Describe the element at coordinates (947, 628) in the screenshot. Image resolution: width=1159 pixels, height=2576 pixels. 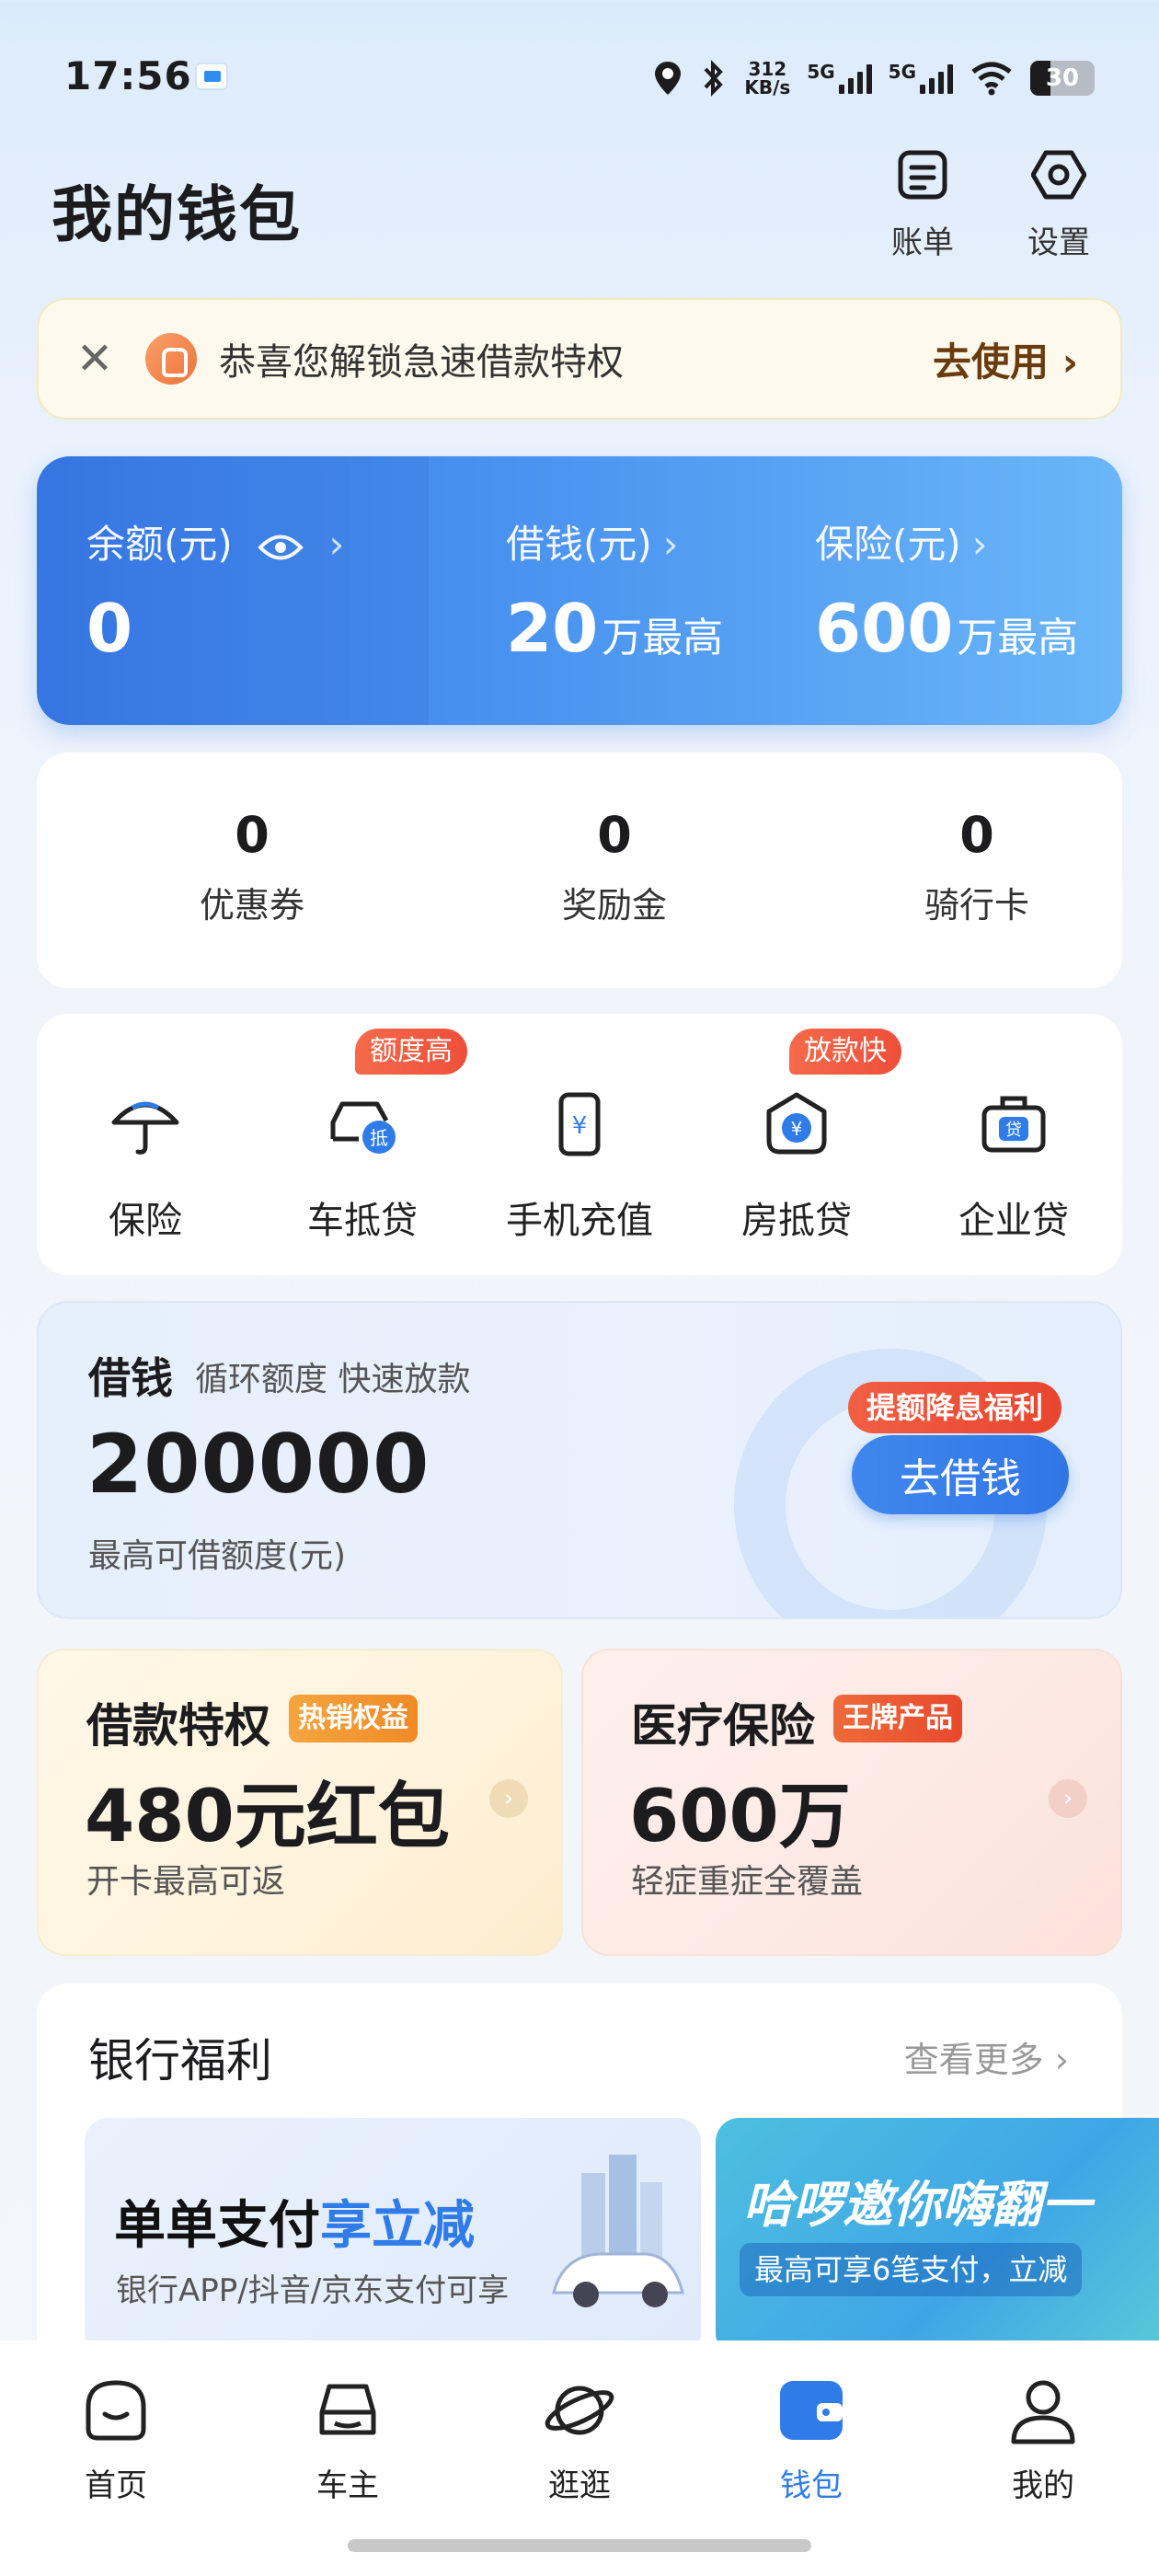
I see `insurance-value: 600万最高` at that location.